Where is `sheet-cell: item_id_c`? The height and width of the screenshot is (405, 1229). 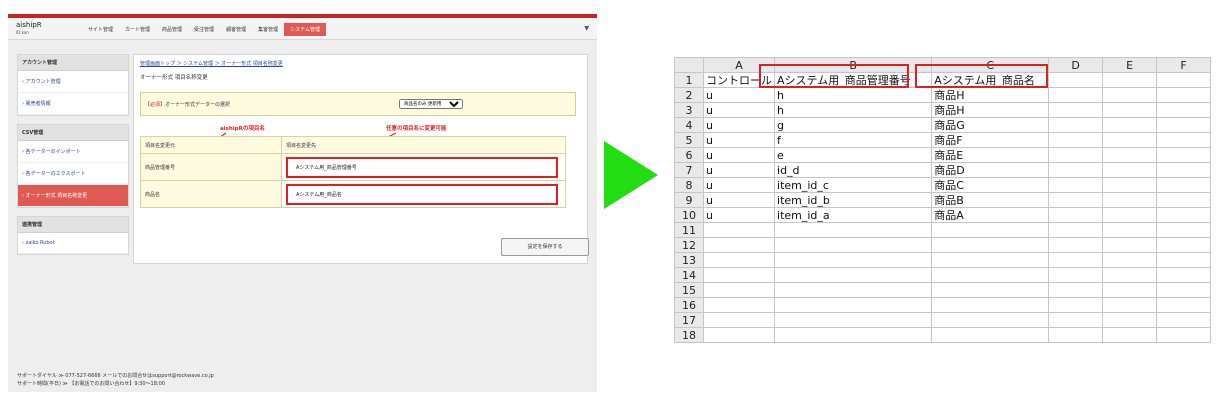 sheet-cell: item_id_c is located at coordinates (853, 185).